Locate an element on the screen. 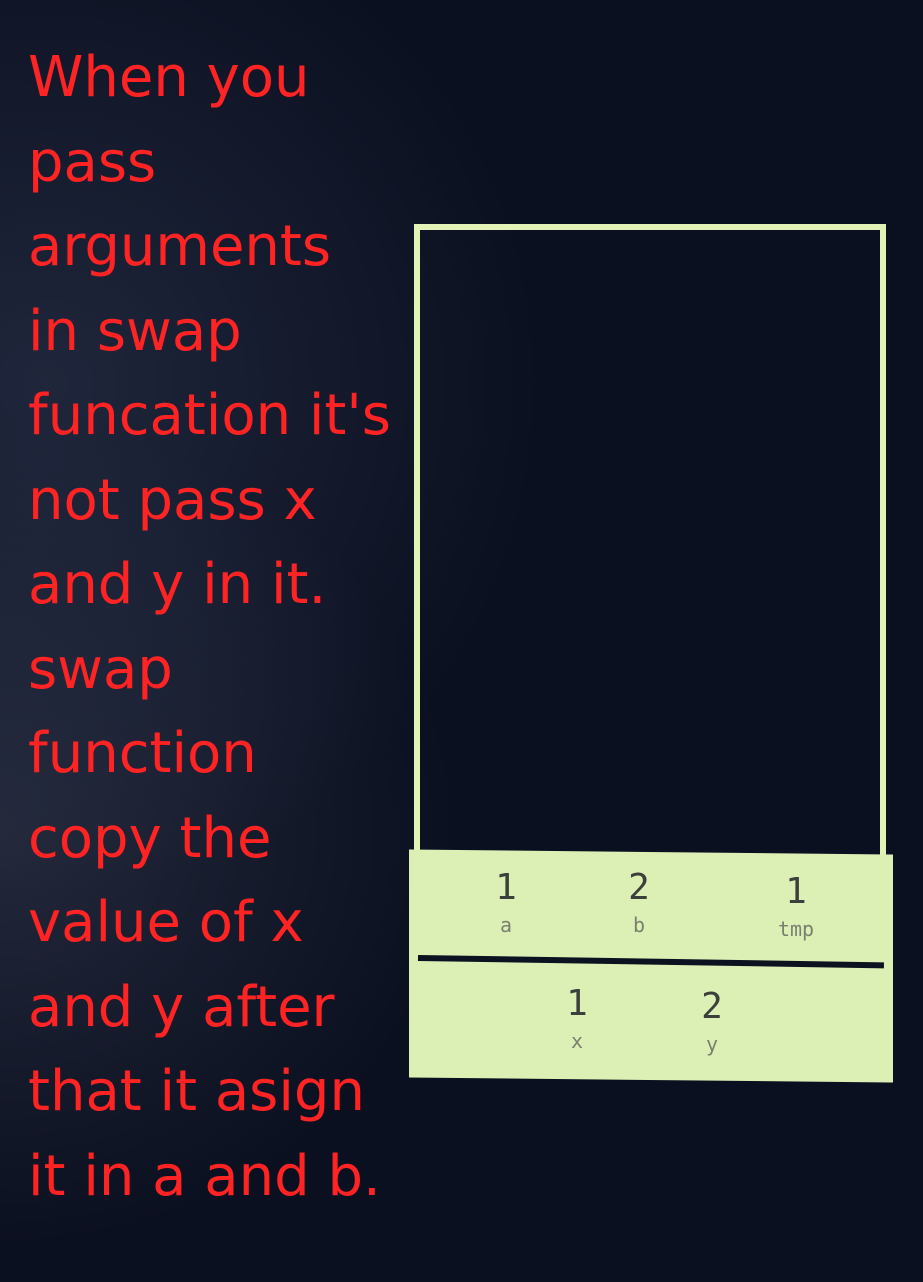  variable-x: 1 x is located at coordinates (577, 1019).